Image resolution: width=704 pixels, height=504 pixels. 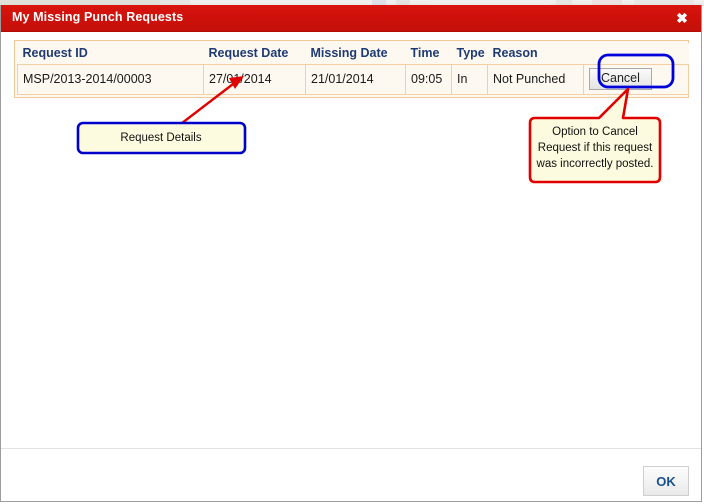 What do you see at coordinates (428, 79) in the screenshot?
I see `cell-time: 09:05` at bounding box center [428, 79].